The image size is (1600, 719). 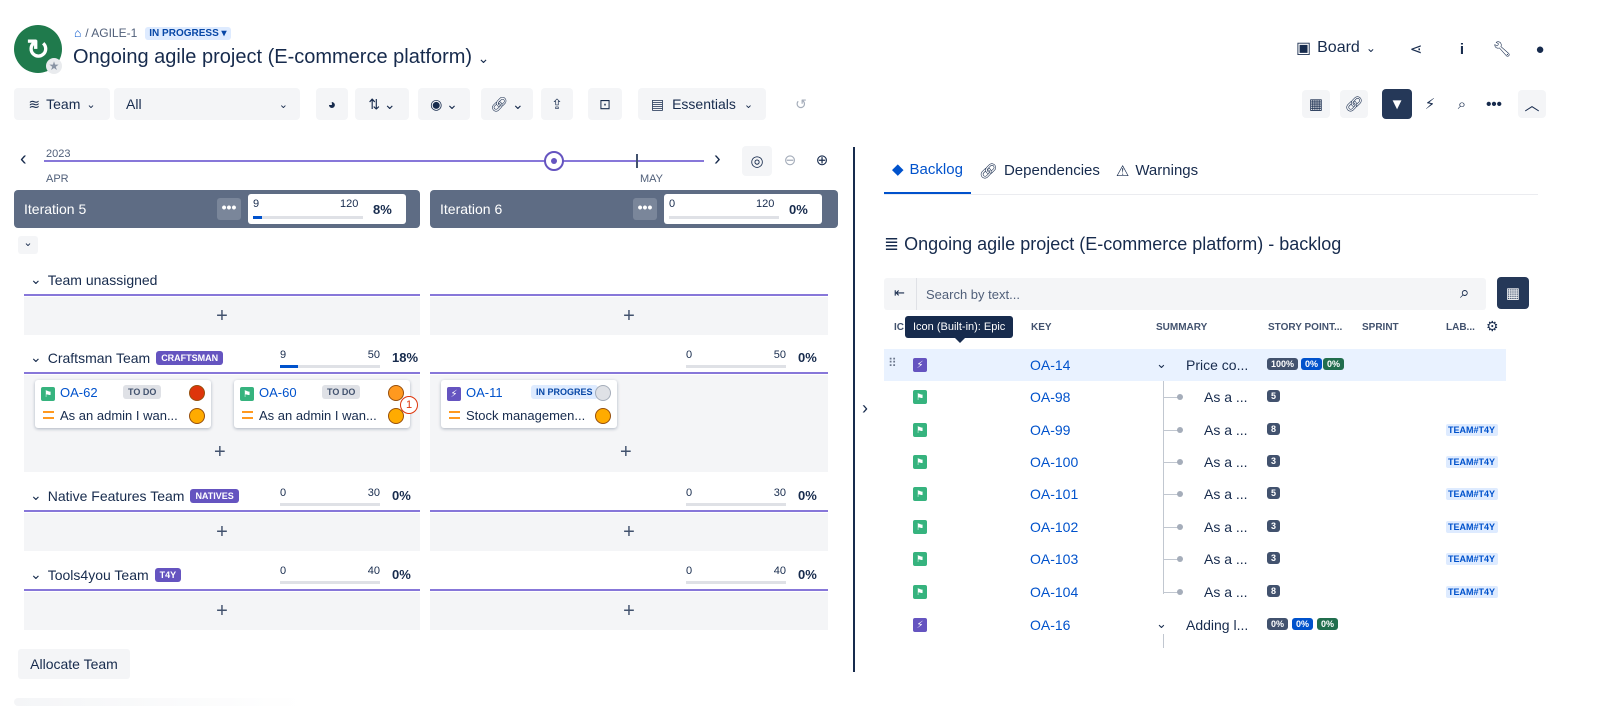 I want to click on bolt-icon: ⚡︎, so click(x=1430, y=104).